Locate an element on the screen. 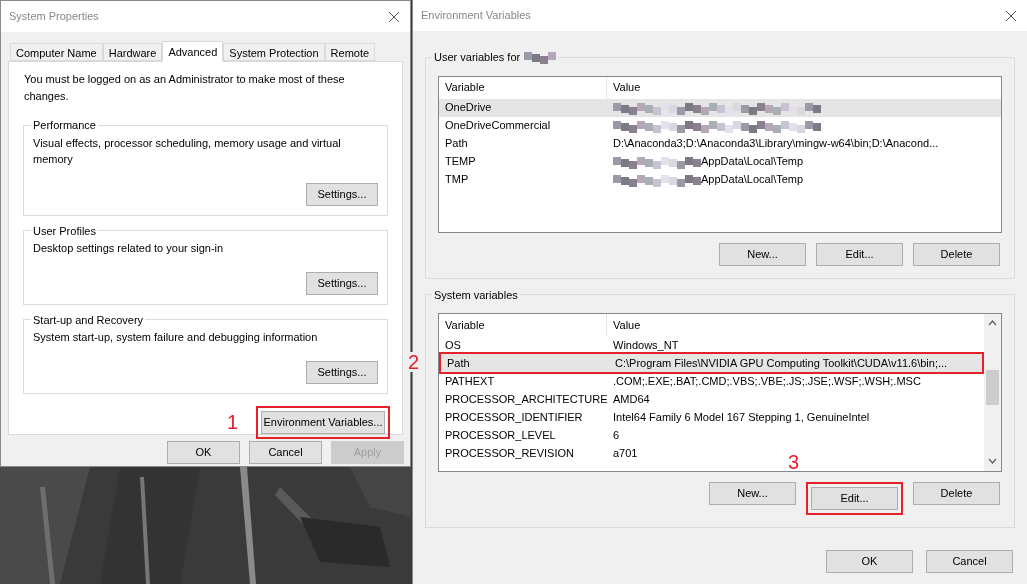 Image resolution: width=1027 pixels, height=584 pixels. scrollbar is located at coordinates (992, 392).